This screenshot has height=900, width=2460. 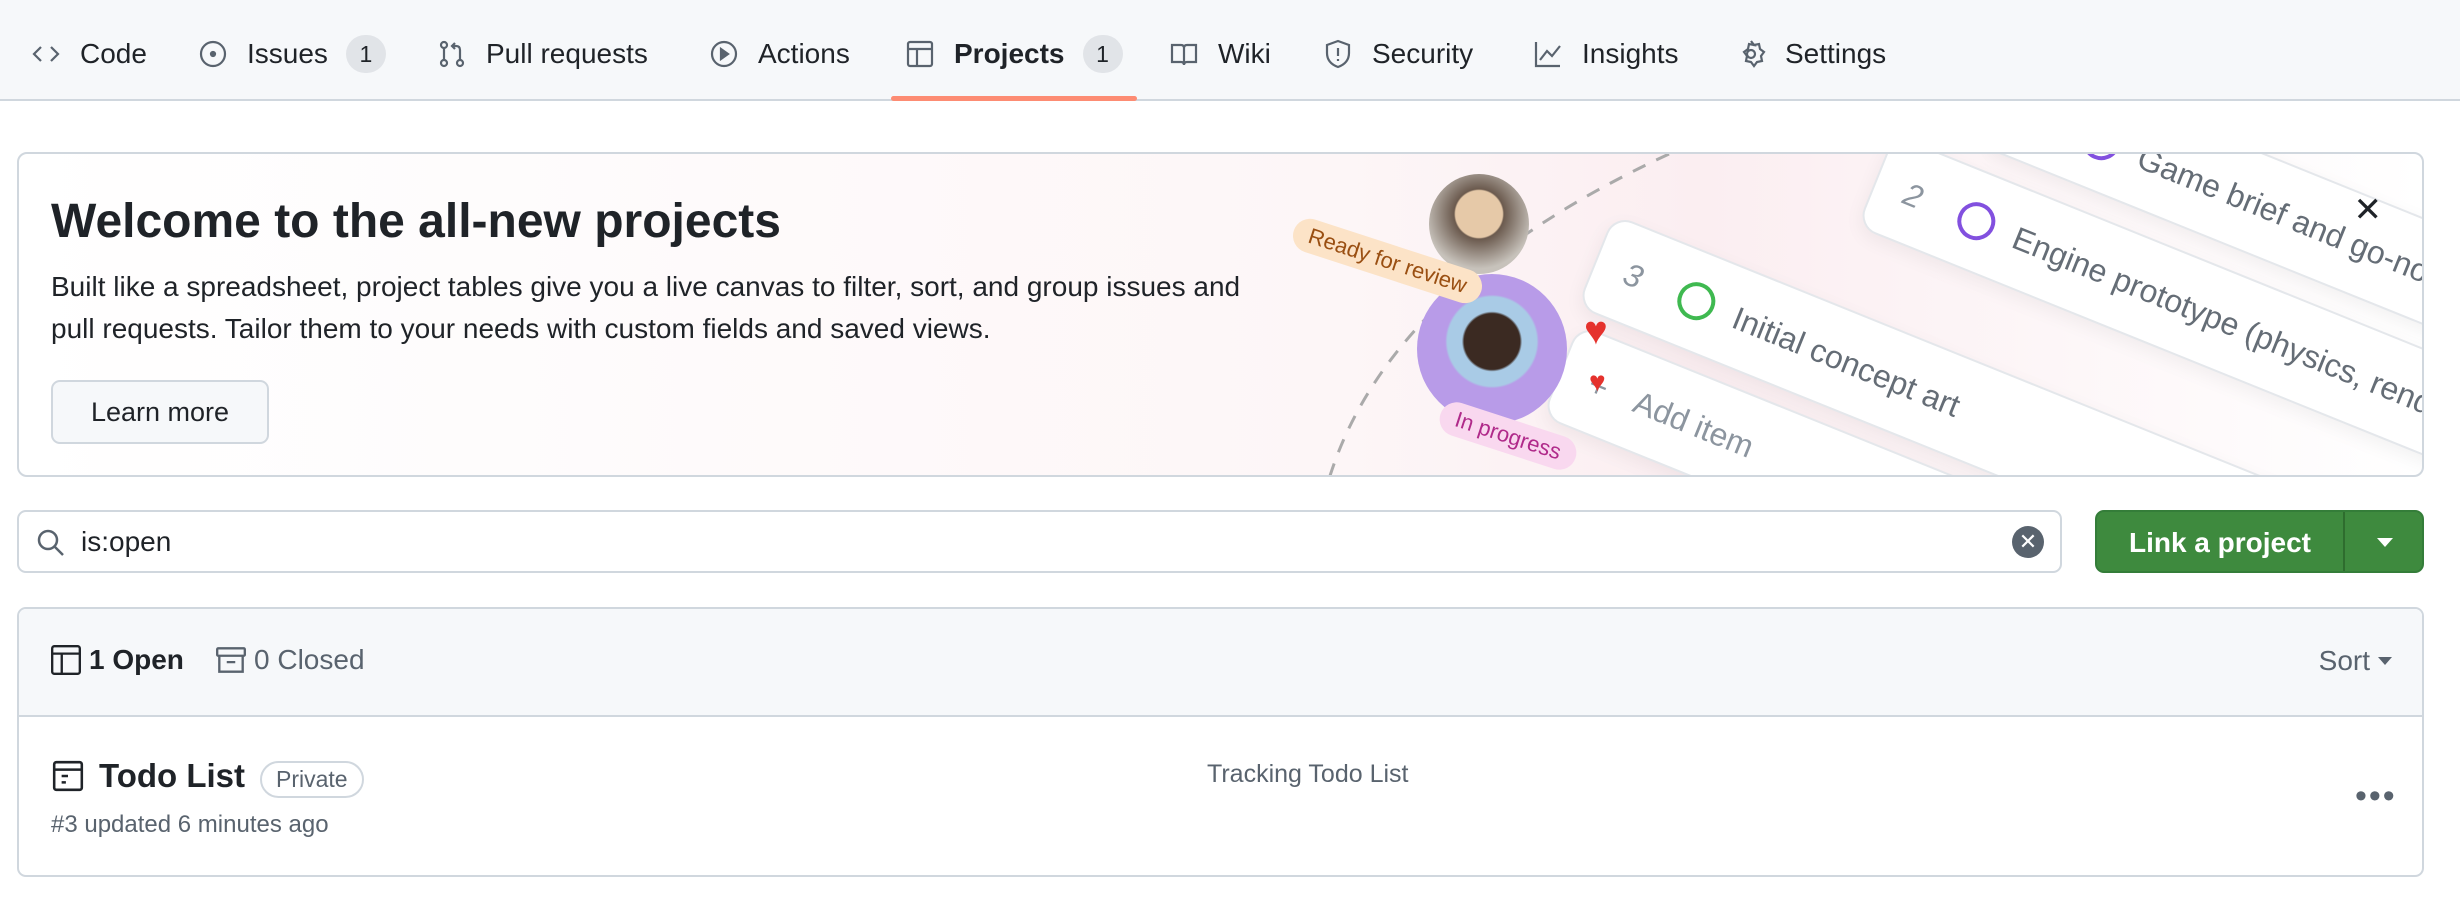 I want to click on open-issue-icon, so click(x=1696, y=301).